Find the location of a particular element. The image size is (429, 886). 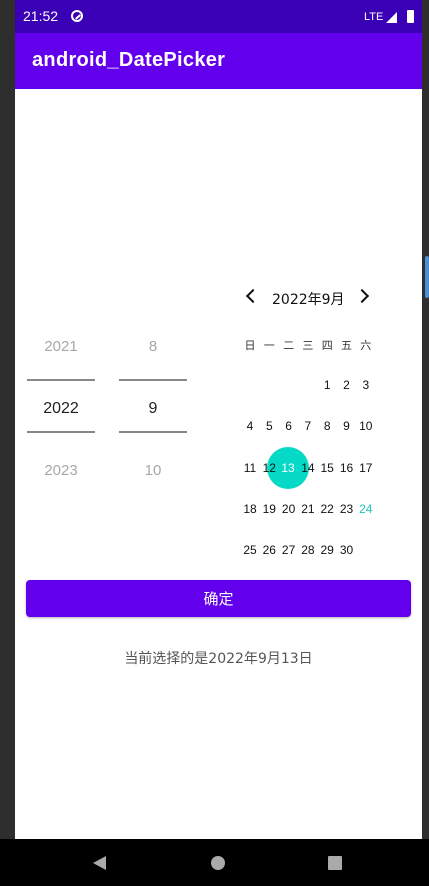

calendar-day: 30 is located at coordinates (347, 547).